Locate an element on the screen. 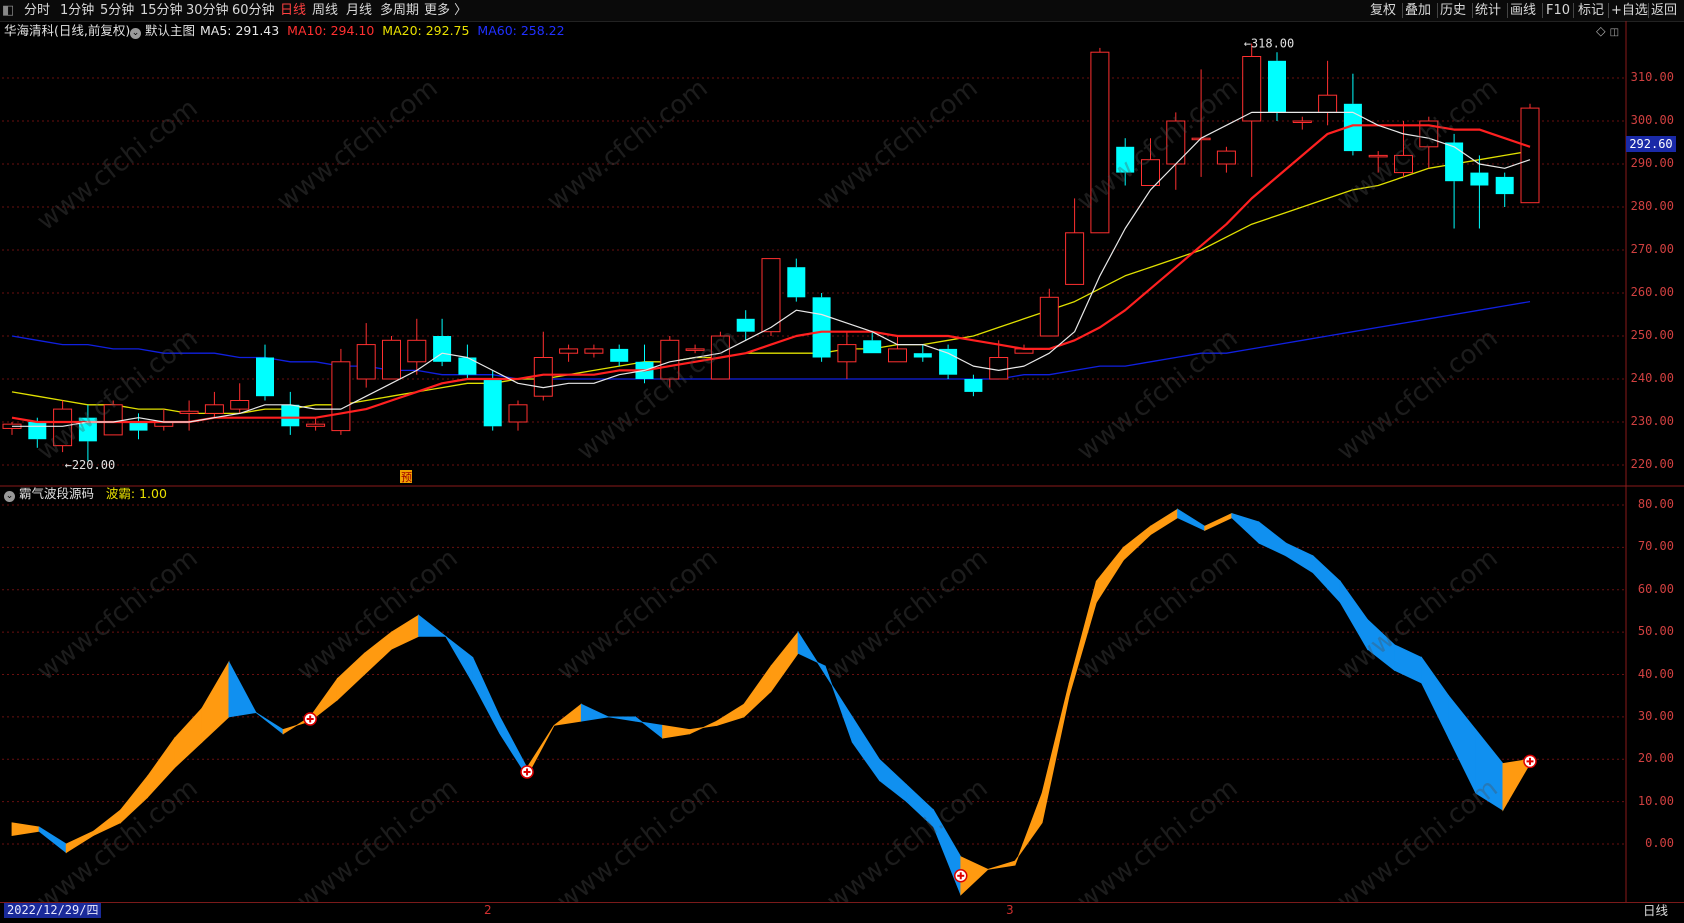 Image resolution: width=1684 pixels, height=923 pixels. indicator-tick: 70.00 is located at coordinates (1655, 546).